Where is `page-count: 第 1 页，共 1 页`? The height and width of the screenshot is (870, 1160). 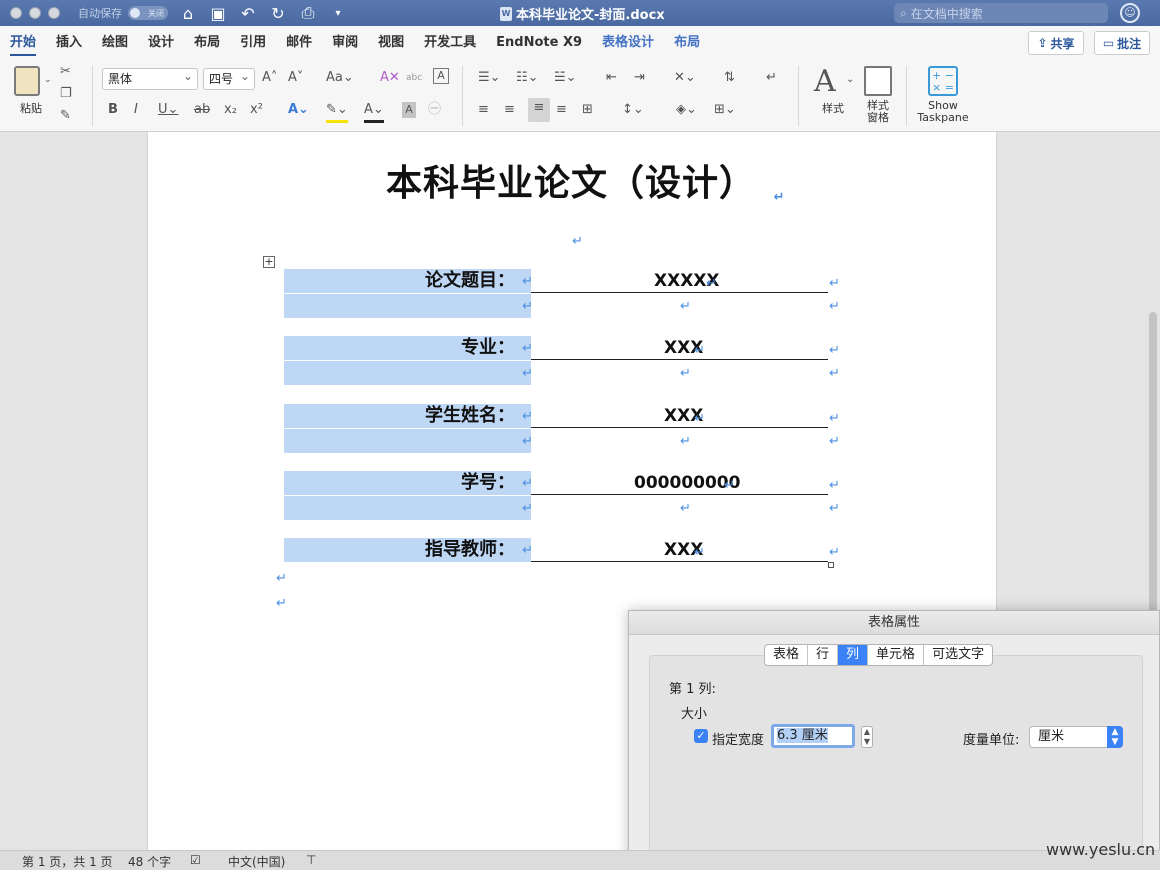
page-count: 第 1 页，共 1 页 is located at coordinates (67, 861).